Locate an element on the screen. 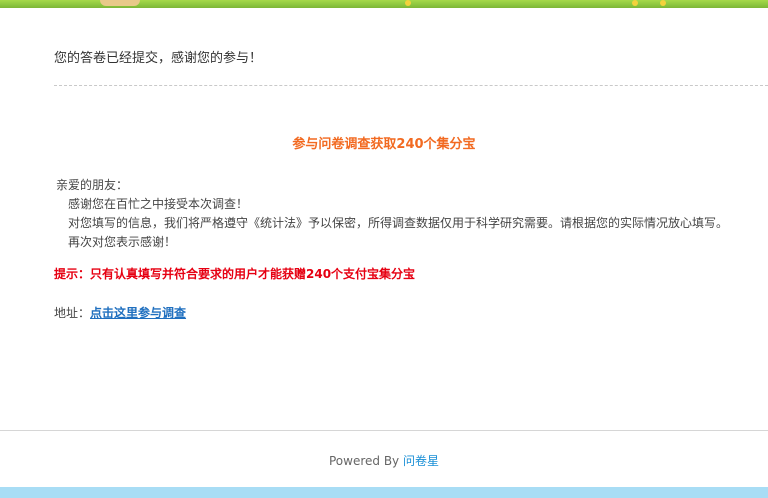  powered-by-label: Powered By is located at coordinates (364, 461).